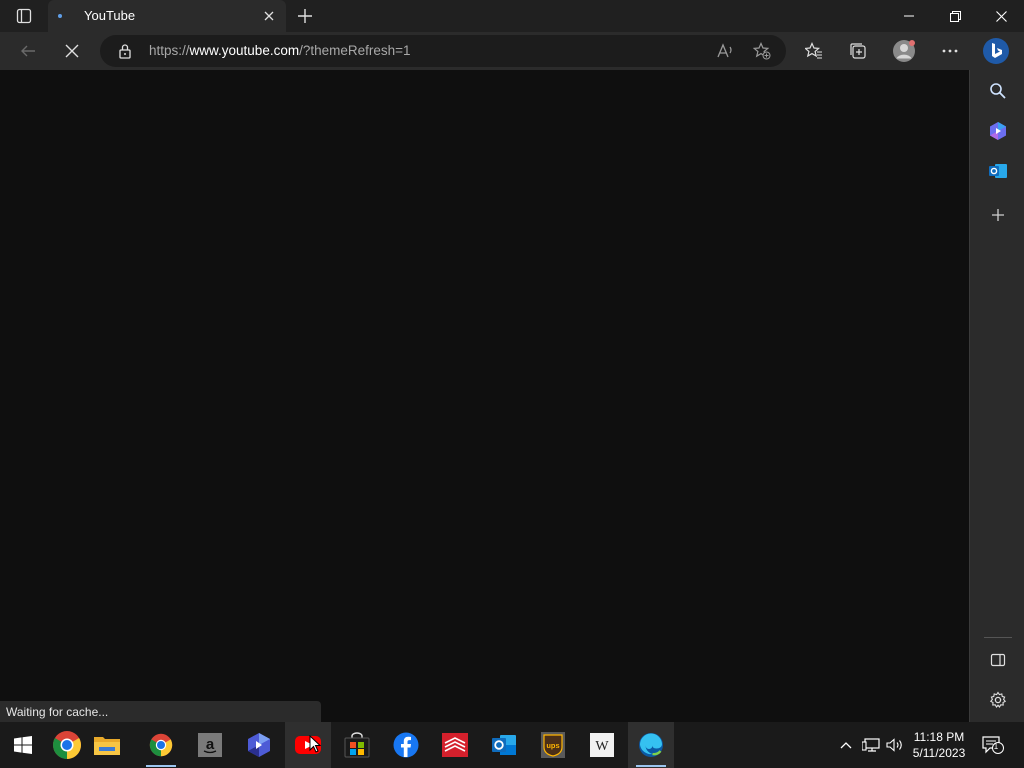  I want to click on network-icon, so click(871, 745).